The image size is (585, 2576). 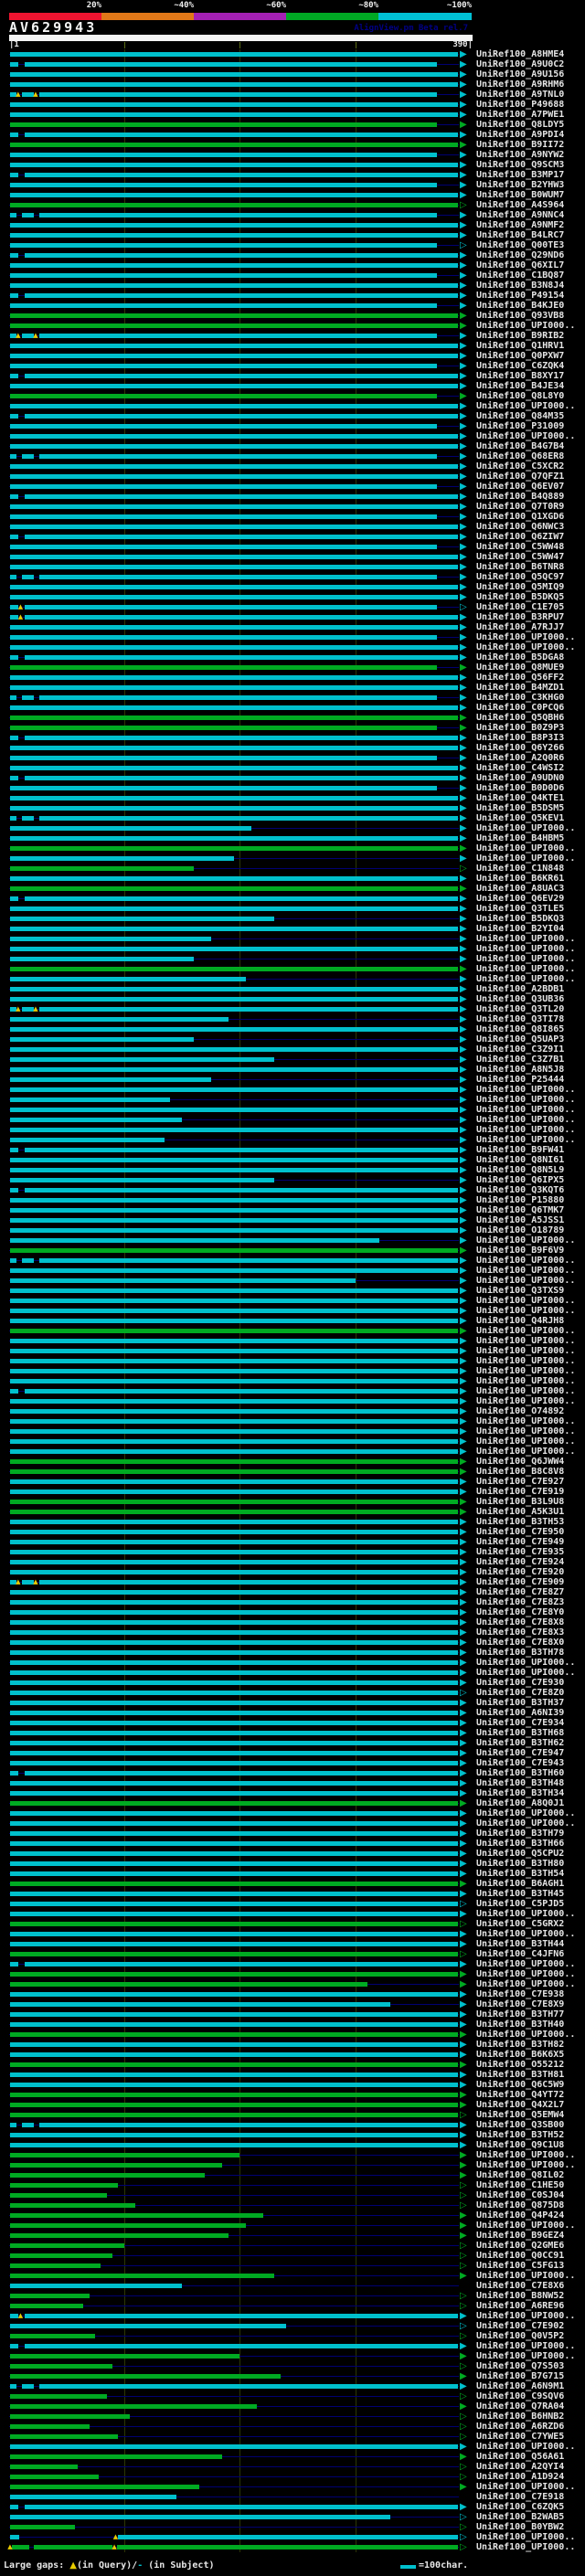 What do you see at coordinates (520, 1230) in the screenshot?
I see `hit-label: UniRef100_O18789` at bounding box center [520, 1230].